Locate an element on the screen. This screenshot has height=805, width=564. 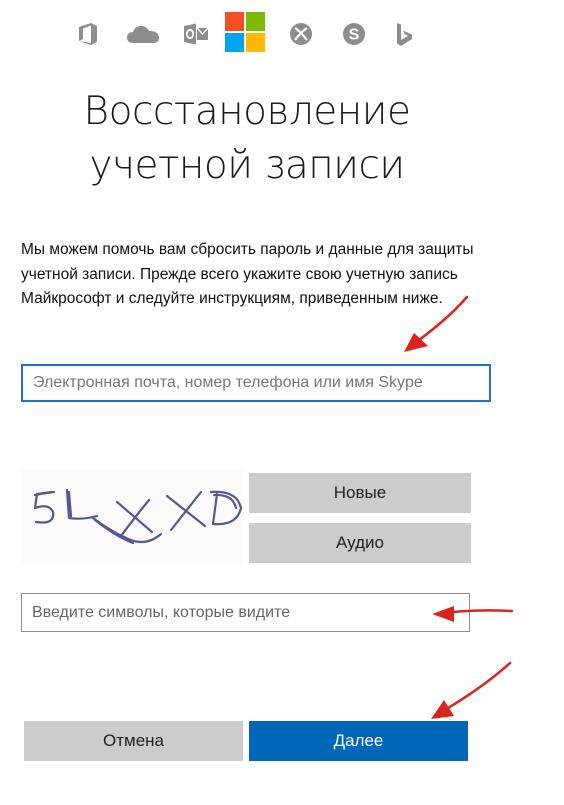
outlook-icon is located at coordinates (196, 34).